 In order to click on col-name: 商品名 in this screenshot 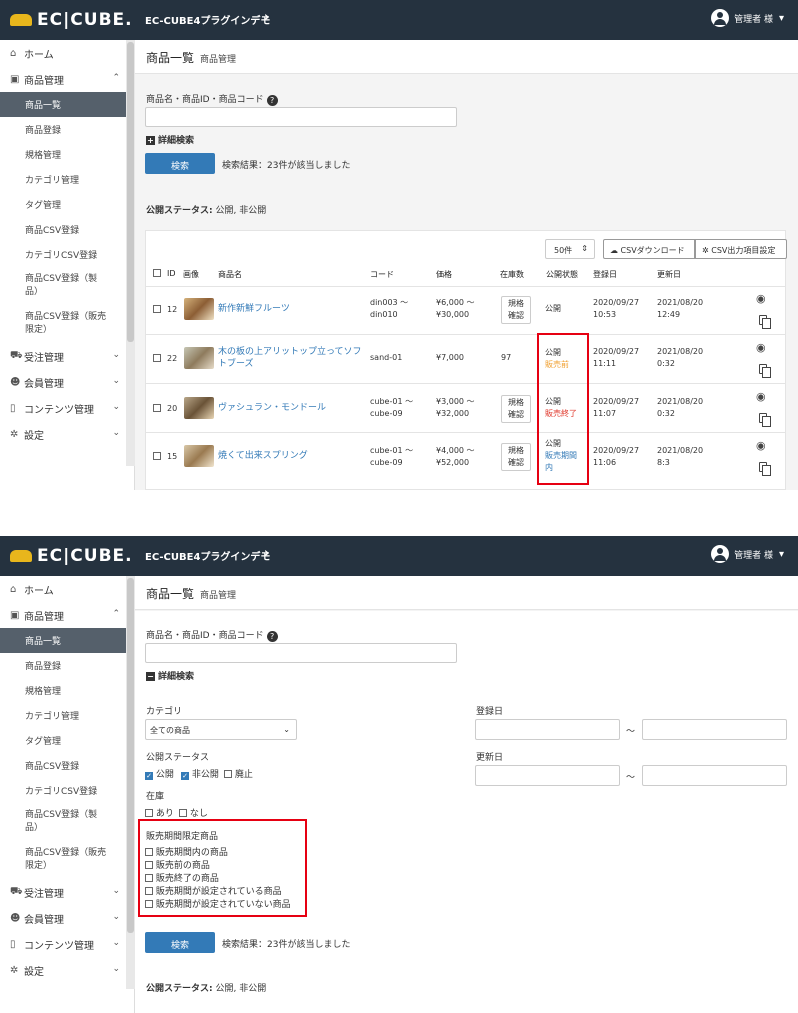, I will do `click(230, 274)`.